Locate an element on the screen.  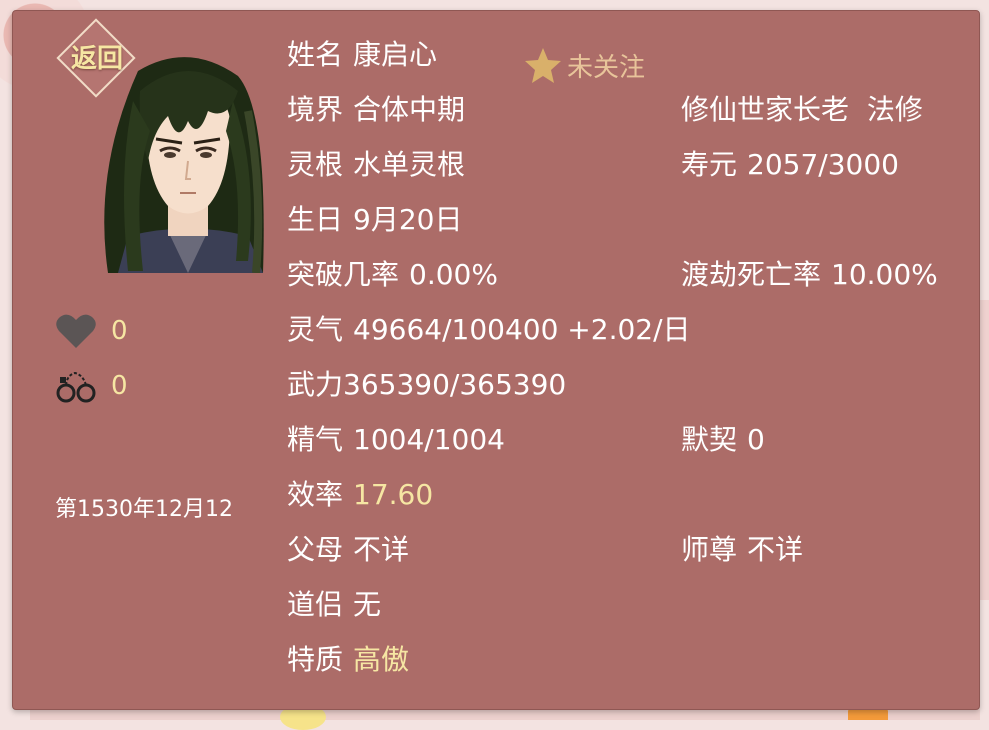
lifespan-field: 寿元 2057/3000 is located at coordinates (790, 165).